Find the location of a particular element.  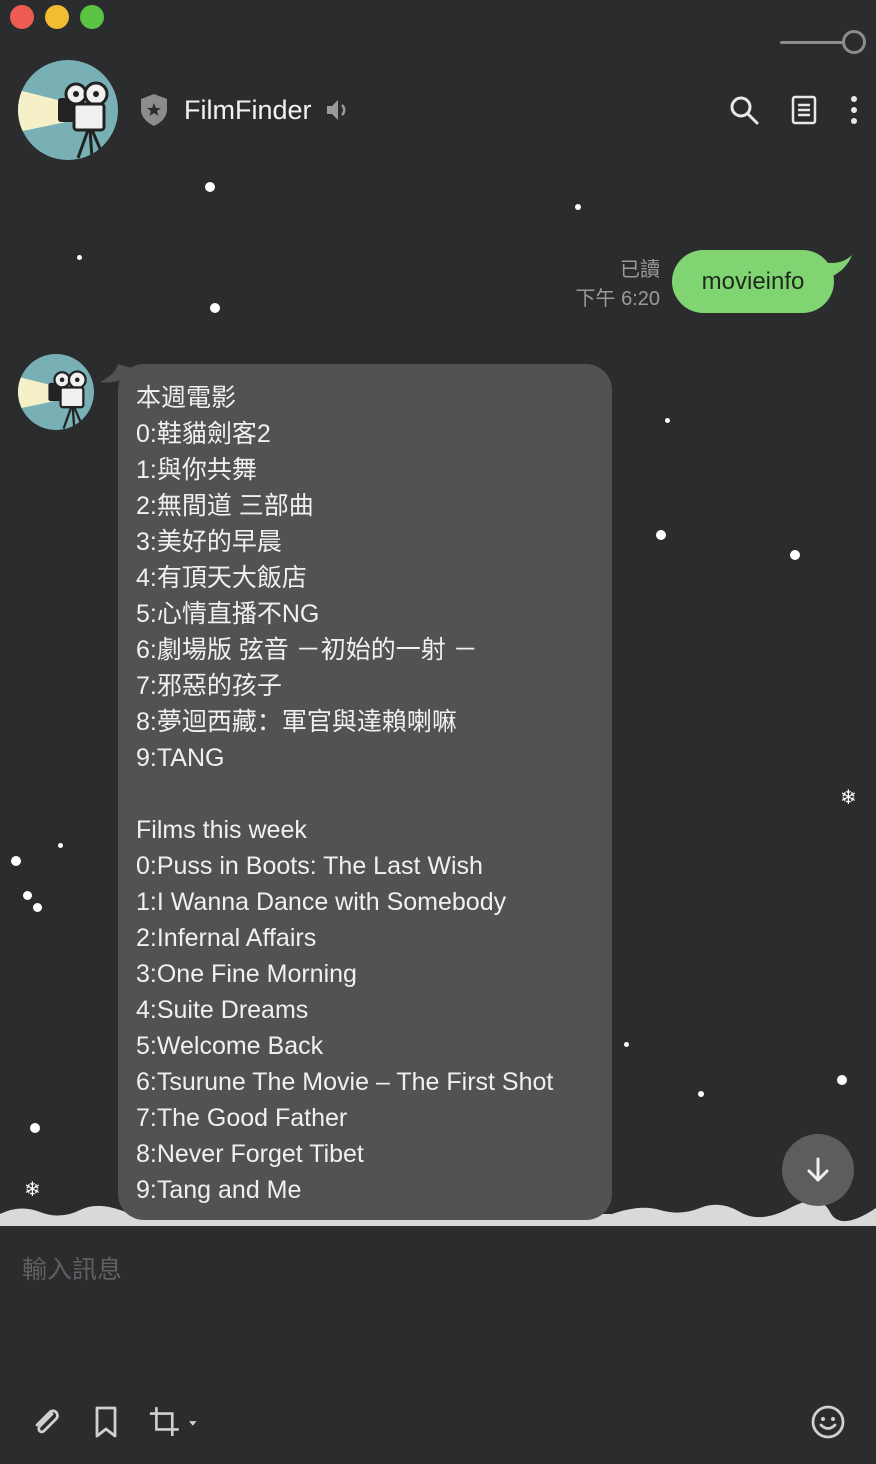

attach-file-button is located at coordinates (46, 1422).